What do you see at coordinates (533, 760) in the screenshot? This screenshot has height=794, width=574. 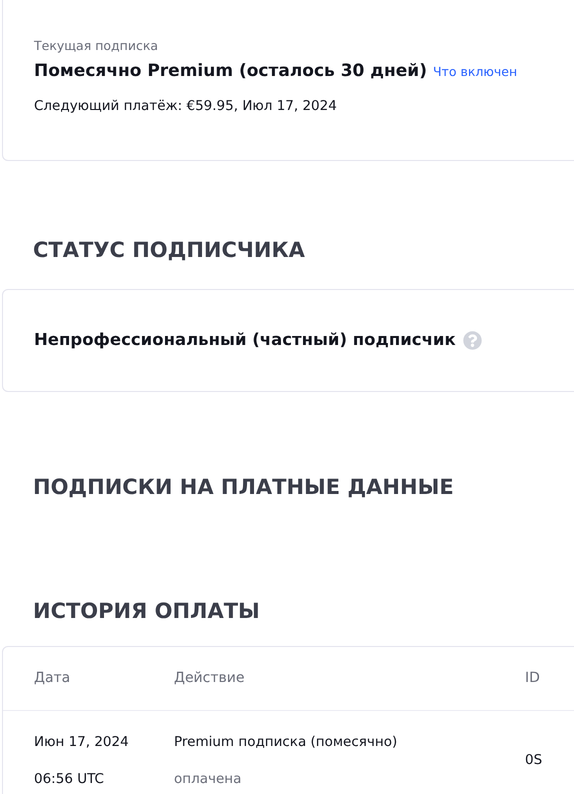 I see `id-text: 0S` at bounding box center [533, 760].